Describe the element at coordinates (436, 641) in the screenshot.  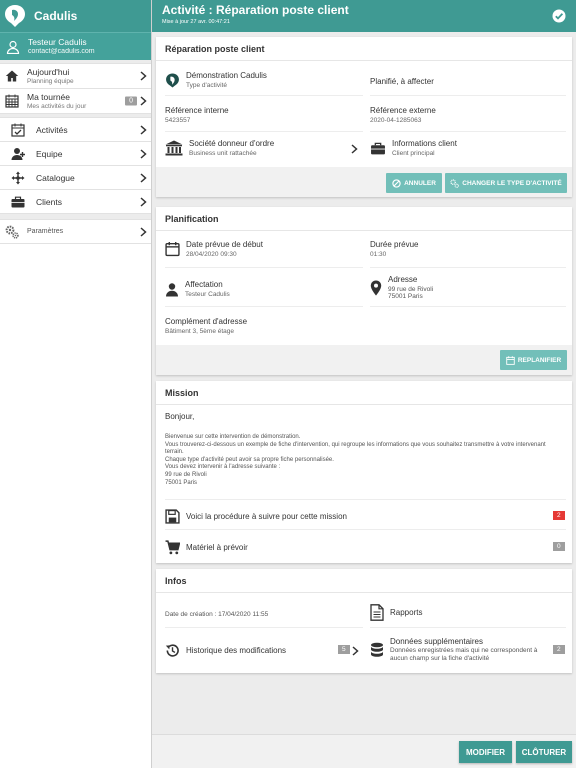
I see `extra-data-label: Données supplémentaires` at that location.